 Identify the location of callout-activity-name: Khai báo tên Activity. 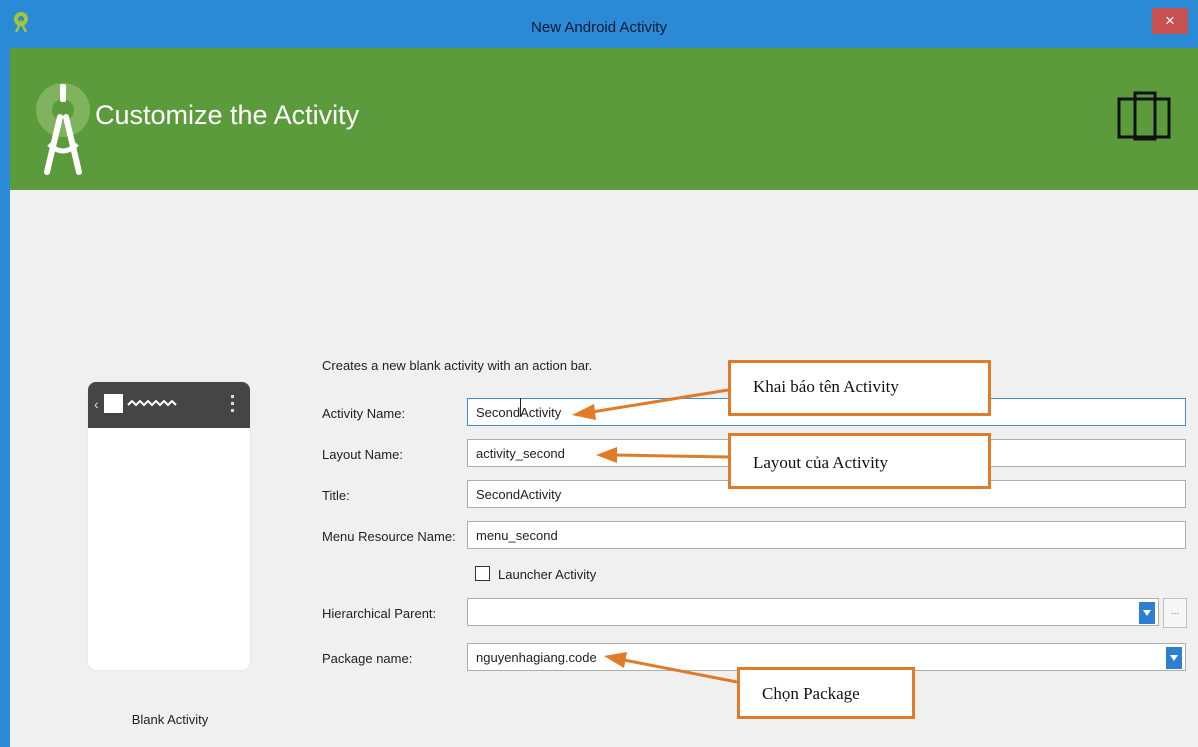
(859, 388).